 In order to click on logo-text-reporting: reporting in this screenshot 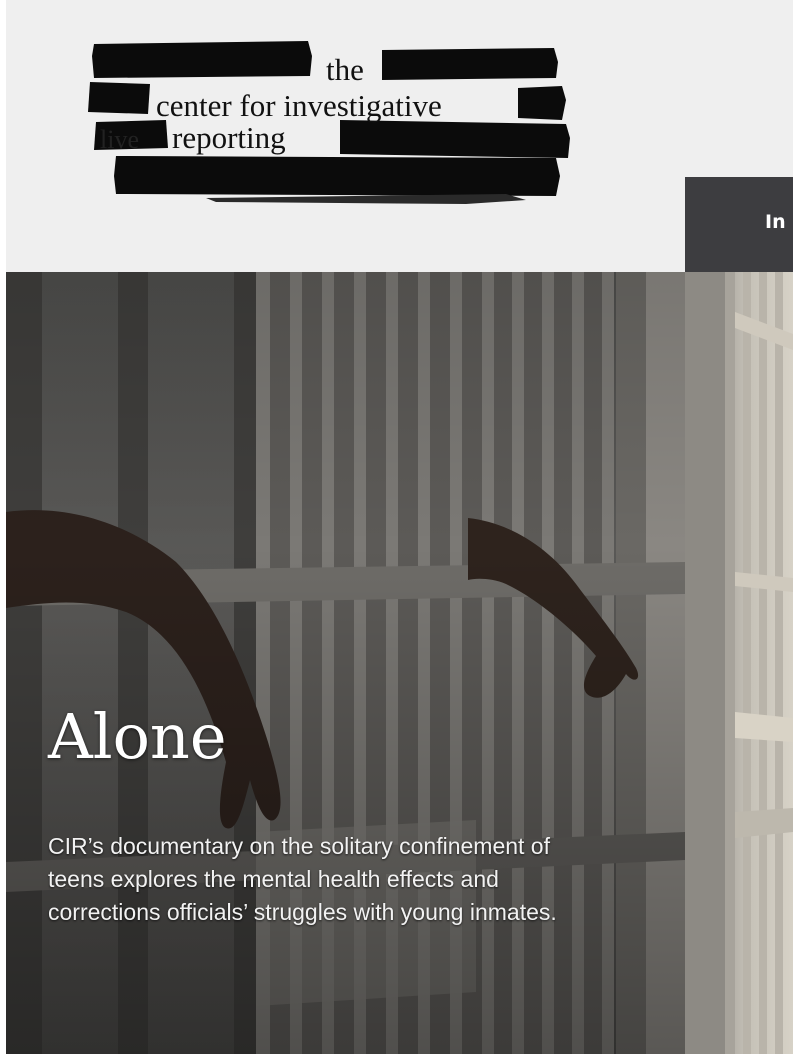, I will do `click(229, 137)`.